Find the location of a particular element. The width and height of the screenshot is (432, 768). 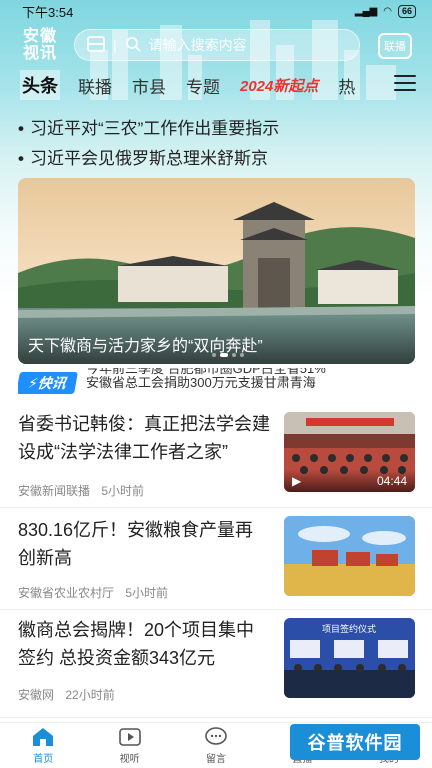

live-broadcast-label: 联播 is located at coordinates (395, 47).